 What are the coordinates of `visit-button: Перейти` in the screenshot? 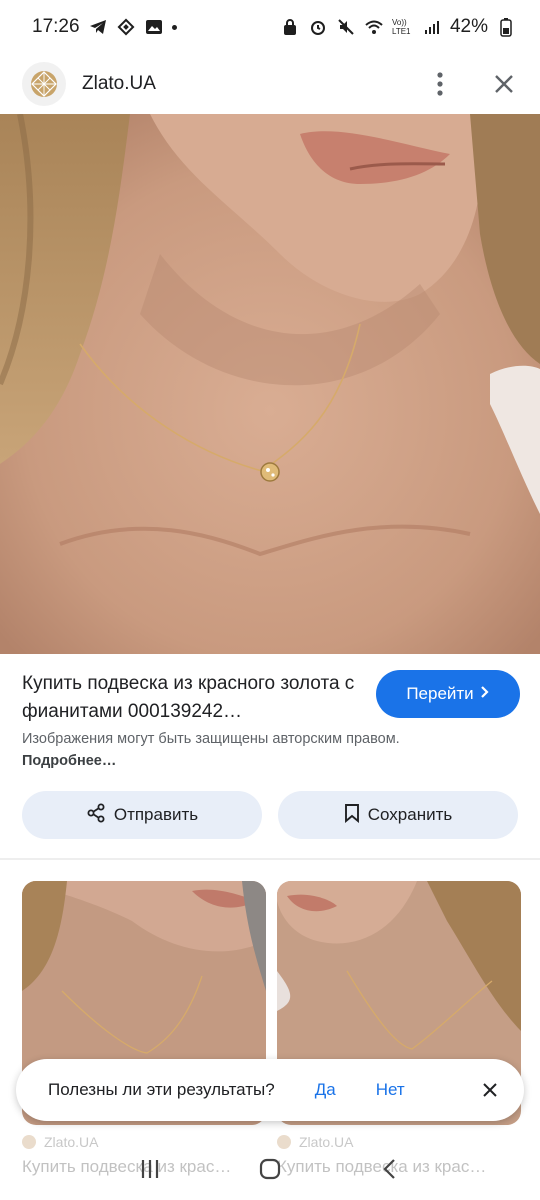 It's located at (448, 694).